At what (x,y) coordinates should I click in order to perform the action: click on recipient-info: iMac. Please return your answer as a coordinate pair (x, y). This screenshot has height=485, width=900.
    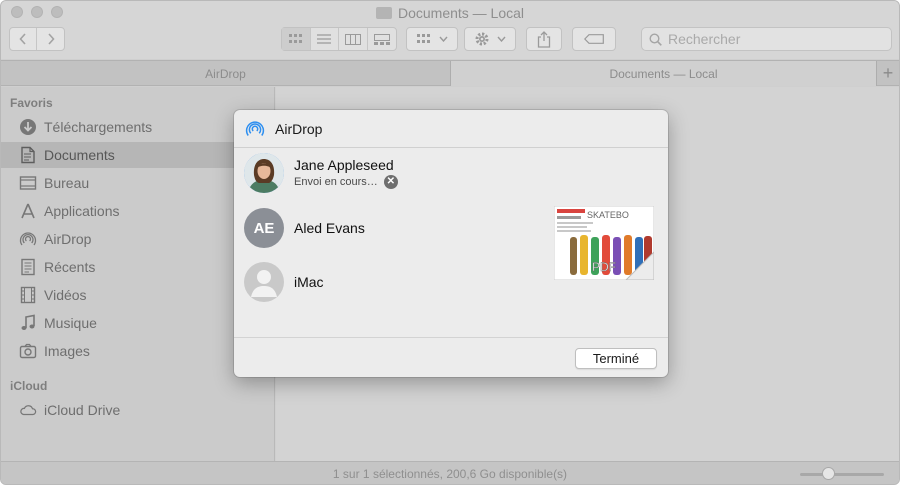
    Looking at the image, I should click on (309, 282).